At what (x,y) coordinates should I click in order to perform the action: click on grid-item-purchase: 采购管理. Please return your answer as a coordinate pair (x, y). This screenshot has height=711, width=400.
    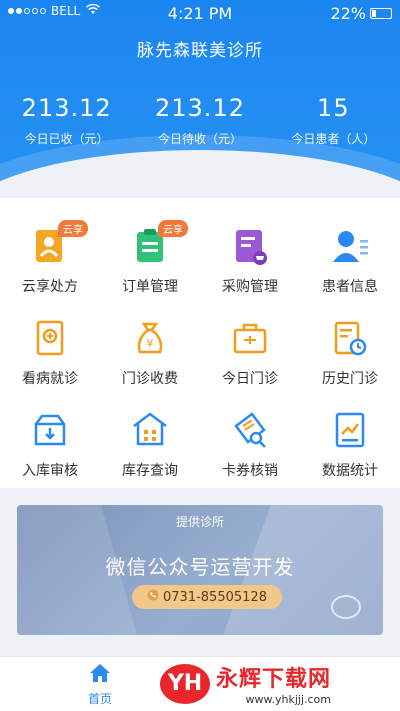
    Looking at the image, I should click on (250, 247).